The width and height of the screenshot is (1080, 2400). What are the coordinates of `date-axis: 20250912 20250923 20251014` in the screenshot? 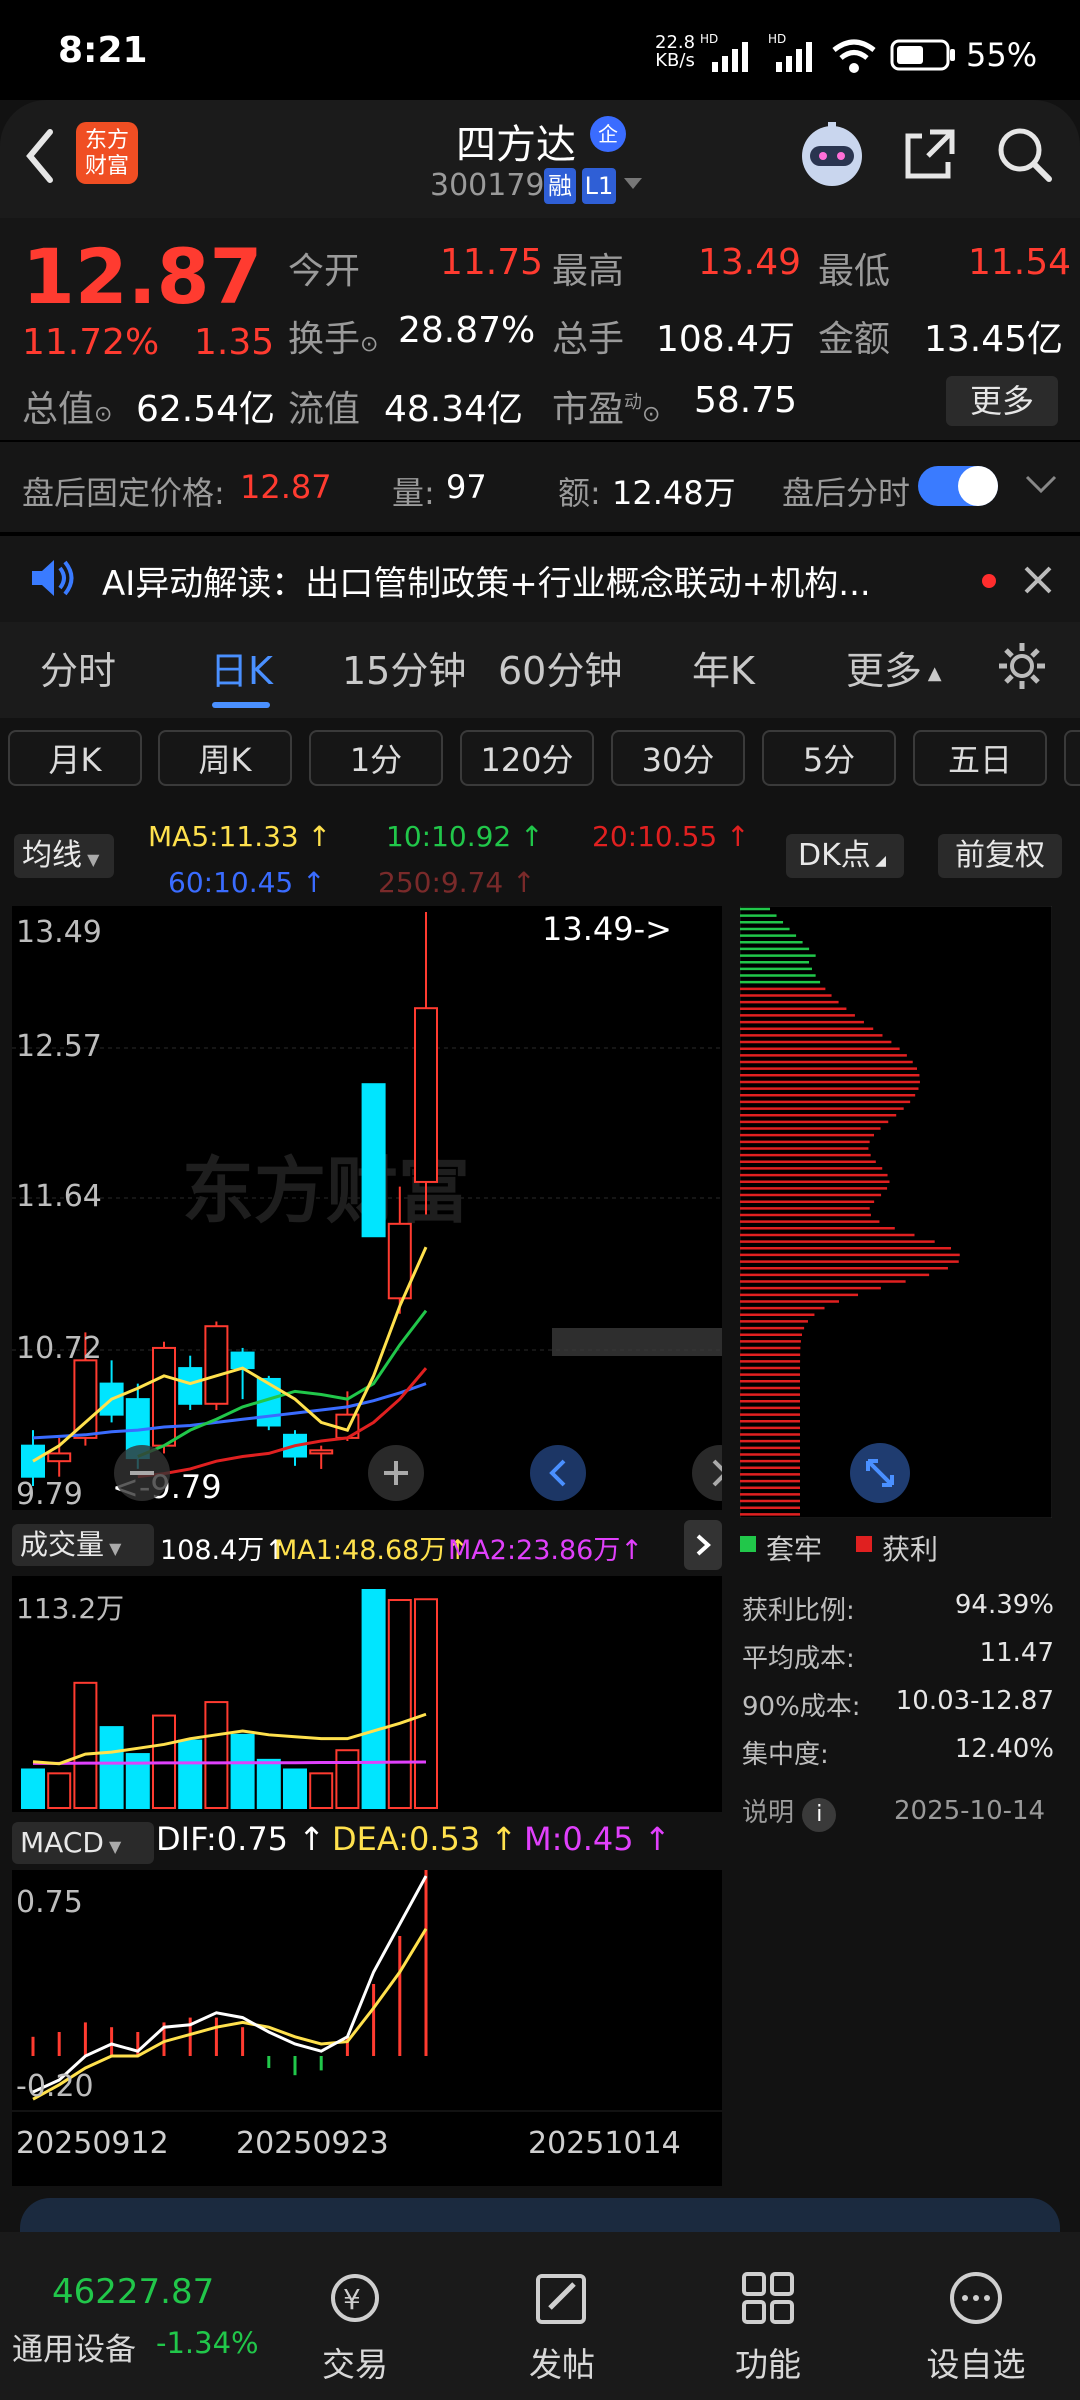 It's located at (367, 2149).